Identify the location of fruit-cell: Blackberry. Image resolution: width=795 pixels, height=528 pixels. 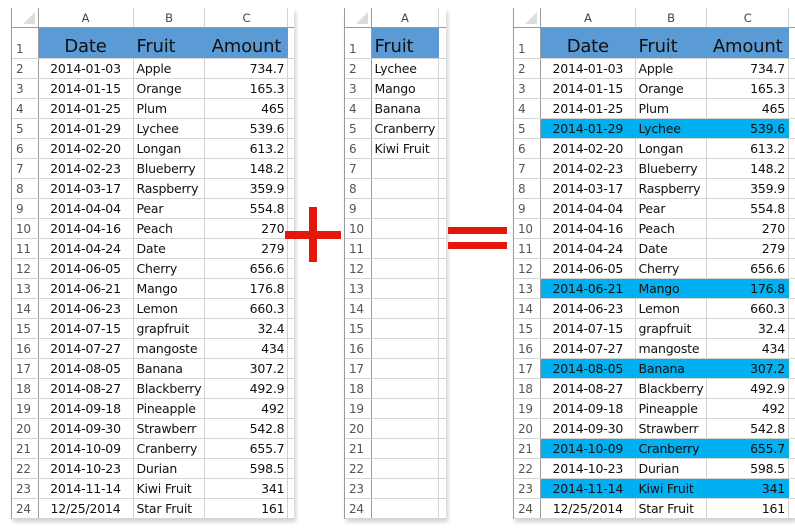
(169, 388).